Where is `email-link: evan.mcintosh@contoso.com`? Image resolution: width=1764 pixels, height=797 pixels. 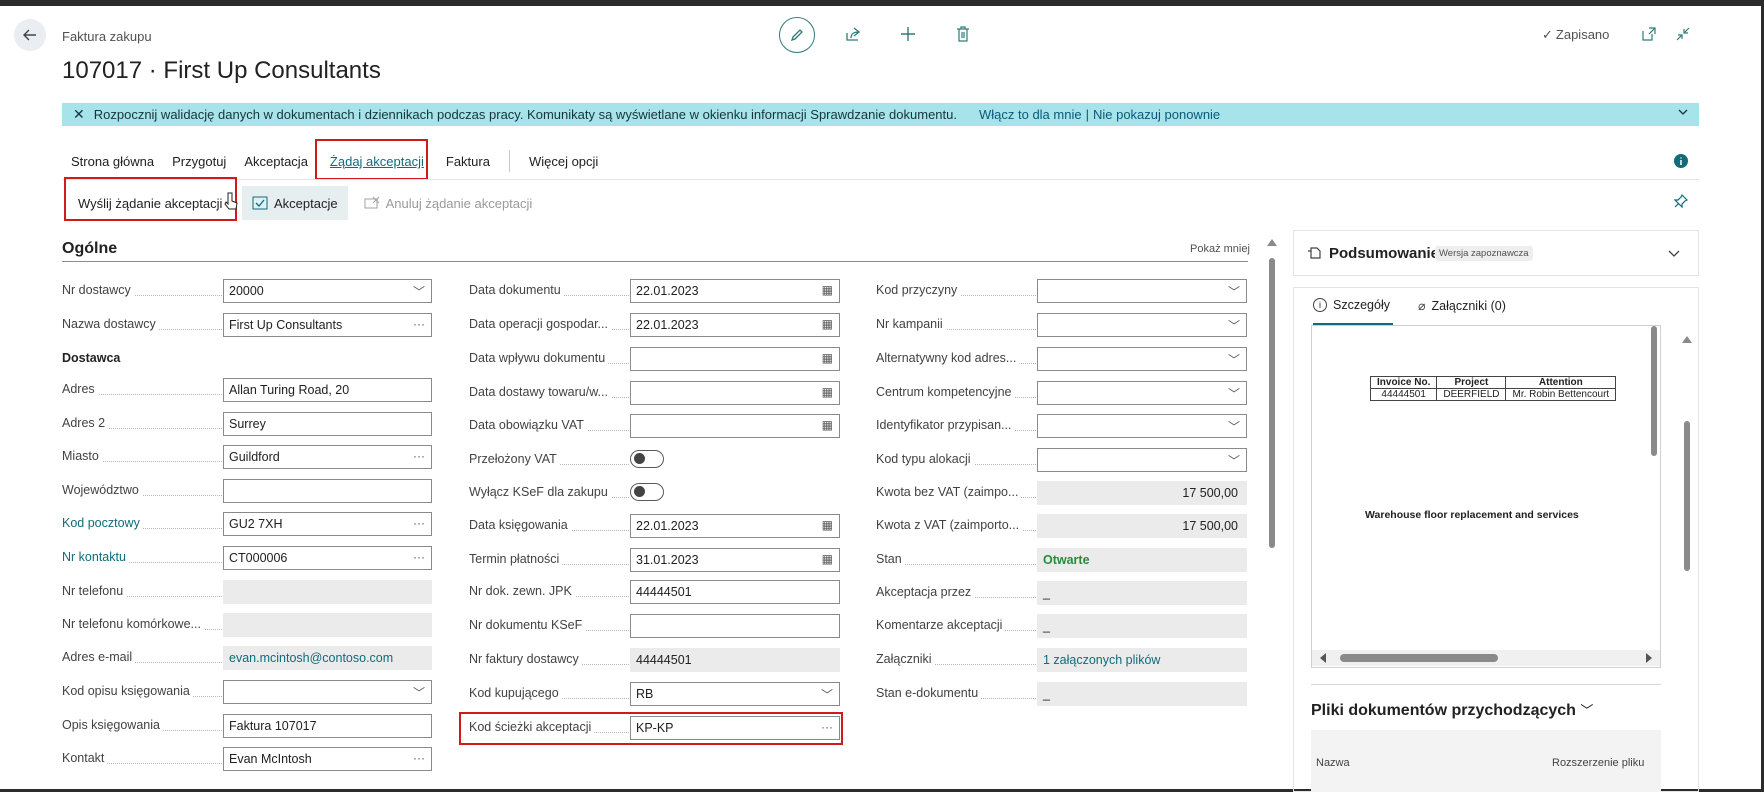 email-link: evan.mcintosh@contoso.com is located at coordinates (327, 658).